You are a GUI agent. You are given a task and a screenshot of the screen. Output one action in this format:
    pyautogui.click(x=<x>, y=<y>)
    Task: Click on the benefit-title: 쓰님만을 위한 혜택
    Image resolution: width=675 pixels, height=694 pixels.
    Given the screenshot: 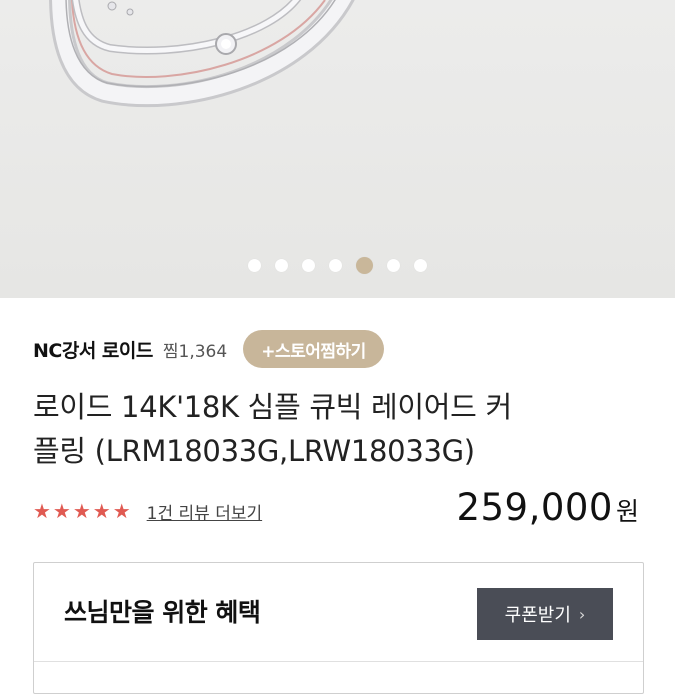 What is the action you would take?
    pyautogui.click(x=162, y=612)
    